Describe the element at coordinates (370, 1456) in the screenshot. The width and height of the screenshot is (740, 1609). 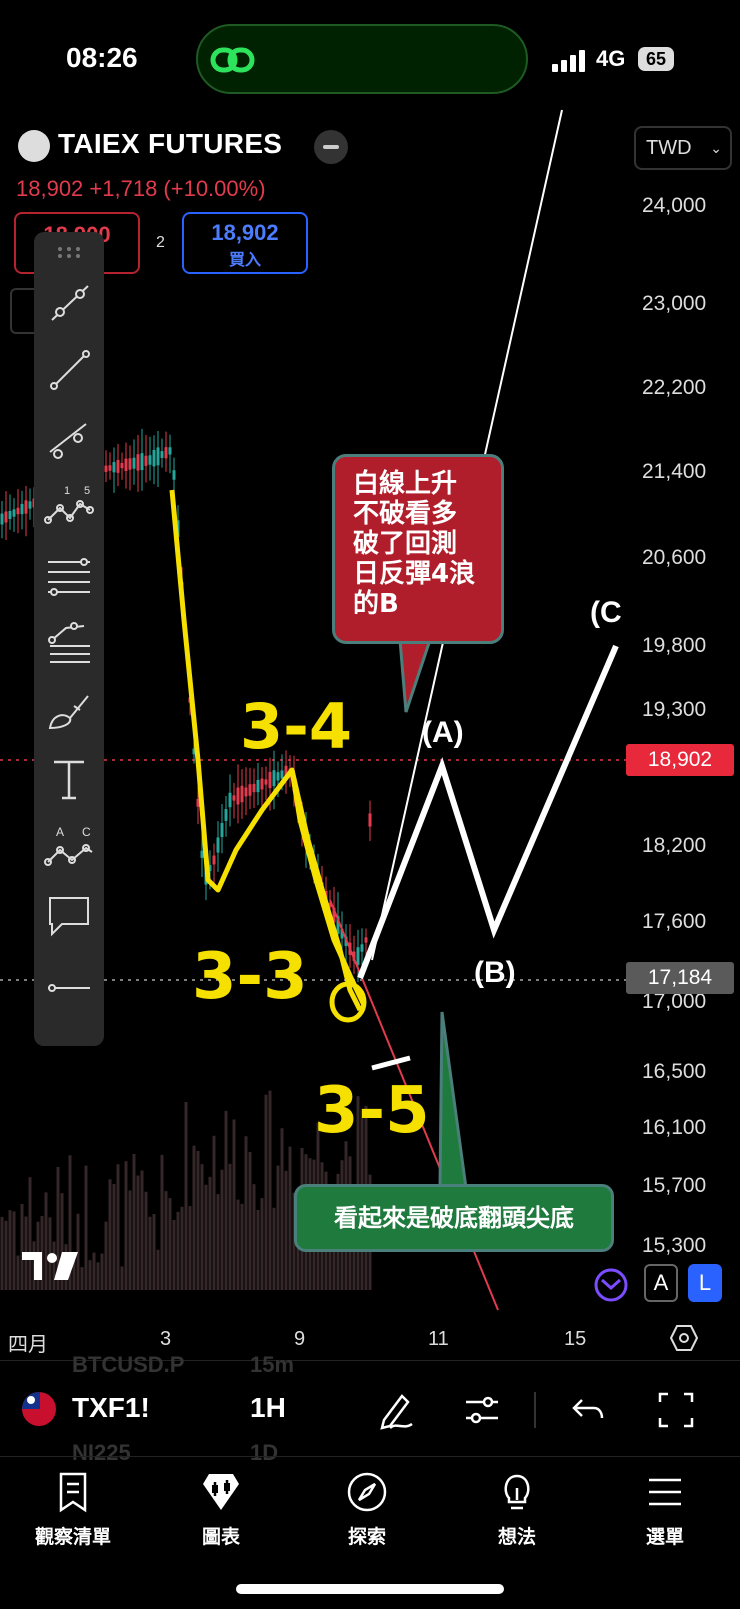
I see `divider` at that location.